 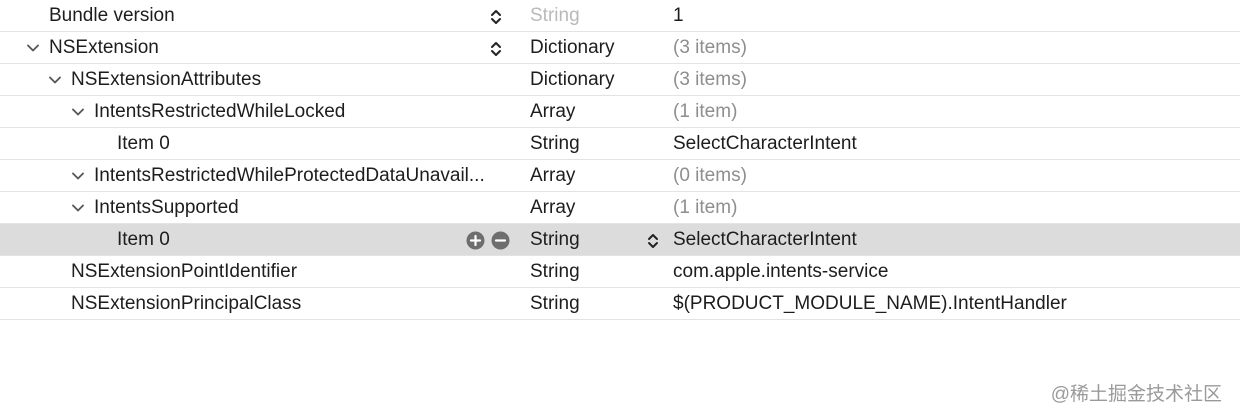 I want to click on row-key: IntentsRestrictedWhileLocked, so click(x=219, y=111).